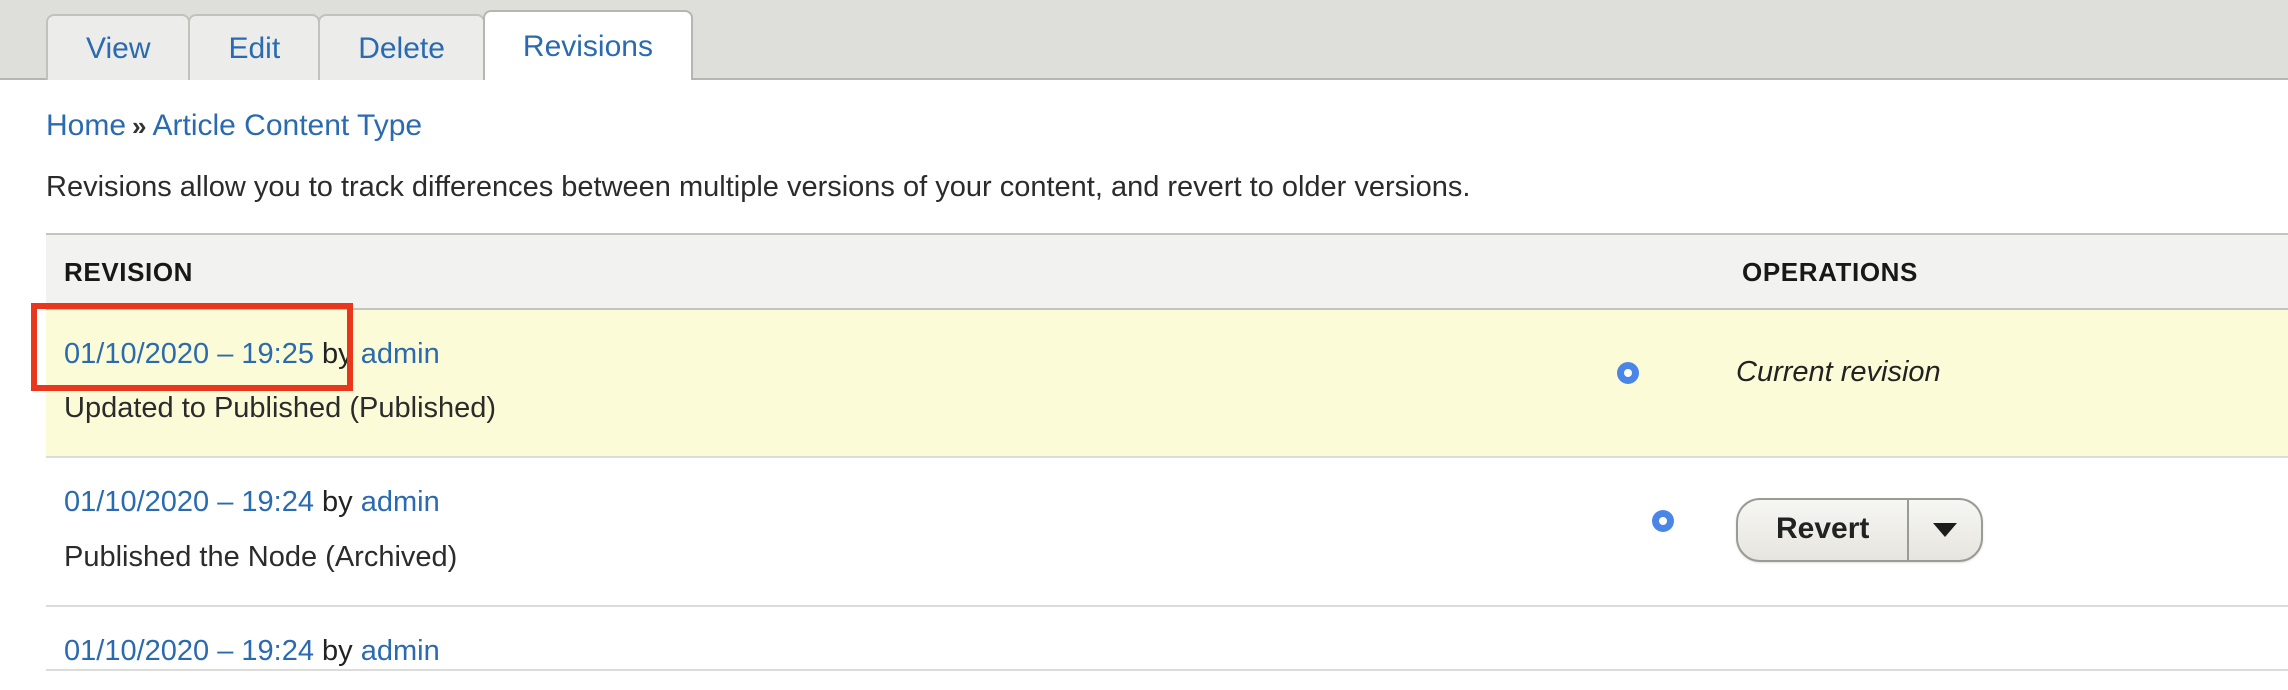 This screenshot has height=690, width=2288. I want to click on table-row: 01/10/2020 – 19:24 by admin, so click(1167, 638).